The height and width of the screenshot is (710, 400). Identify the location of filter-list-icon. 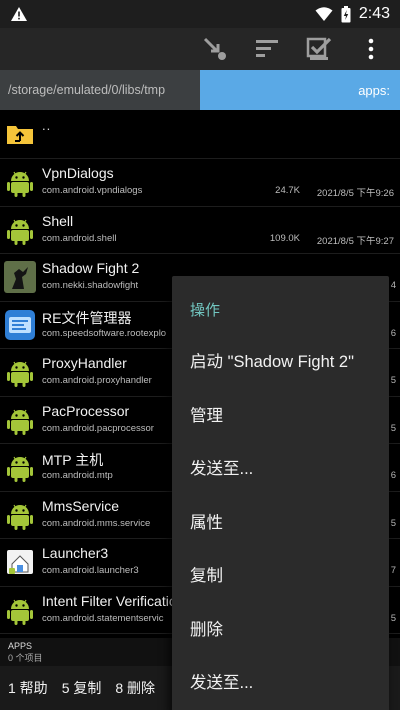
(267, 49).